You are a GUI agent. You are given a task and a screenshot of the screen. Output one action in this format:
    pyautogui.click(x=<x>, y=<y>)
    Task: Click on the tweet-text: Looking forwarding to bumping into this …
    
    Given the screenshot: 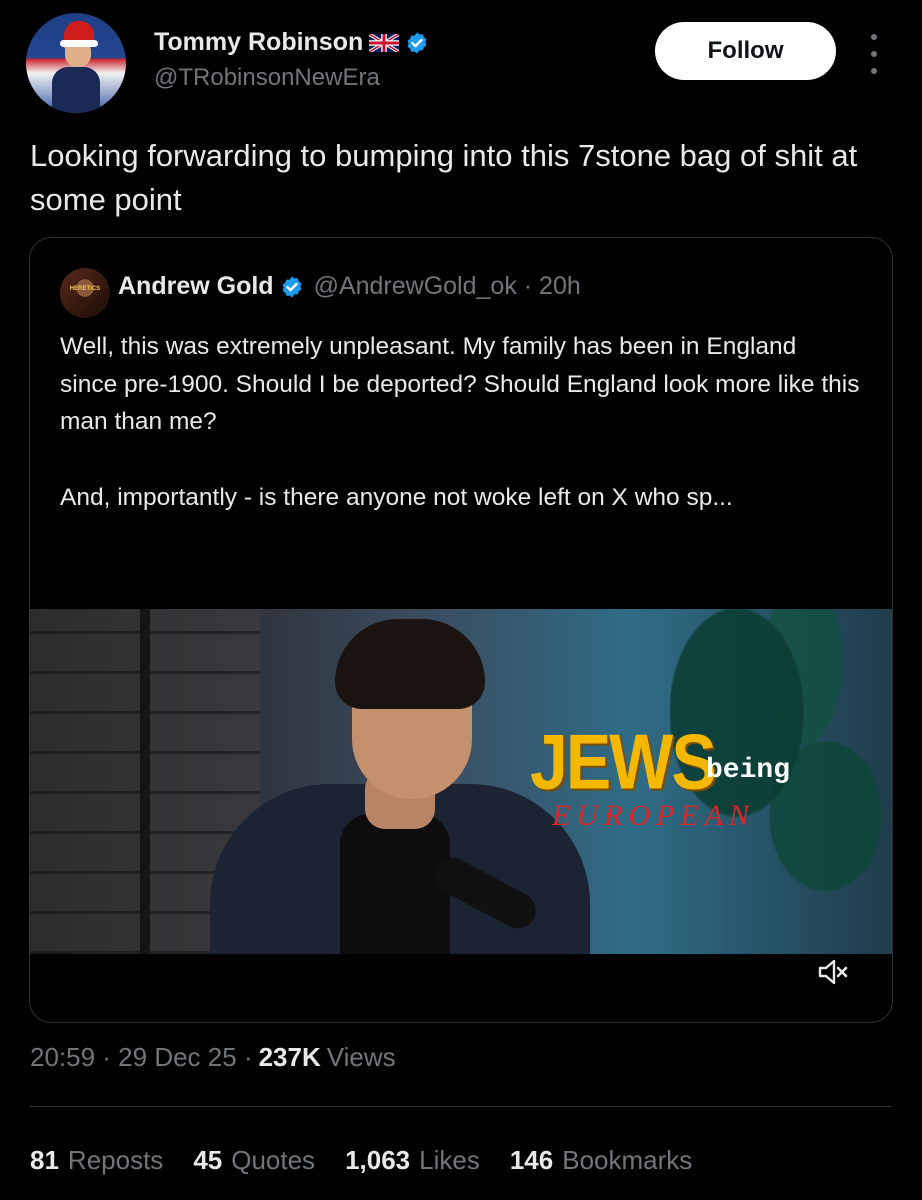 What is the action you would take?
    pyautogui.click(x=444, y=177)
    